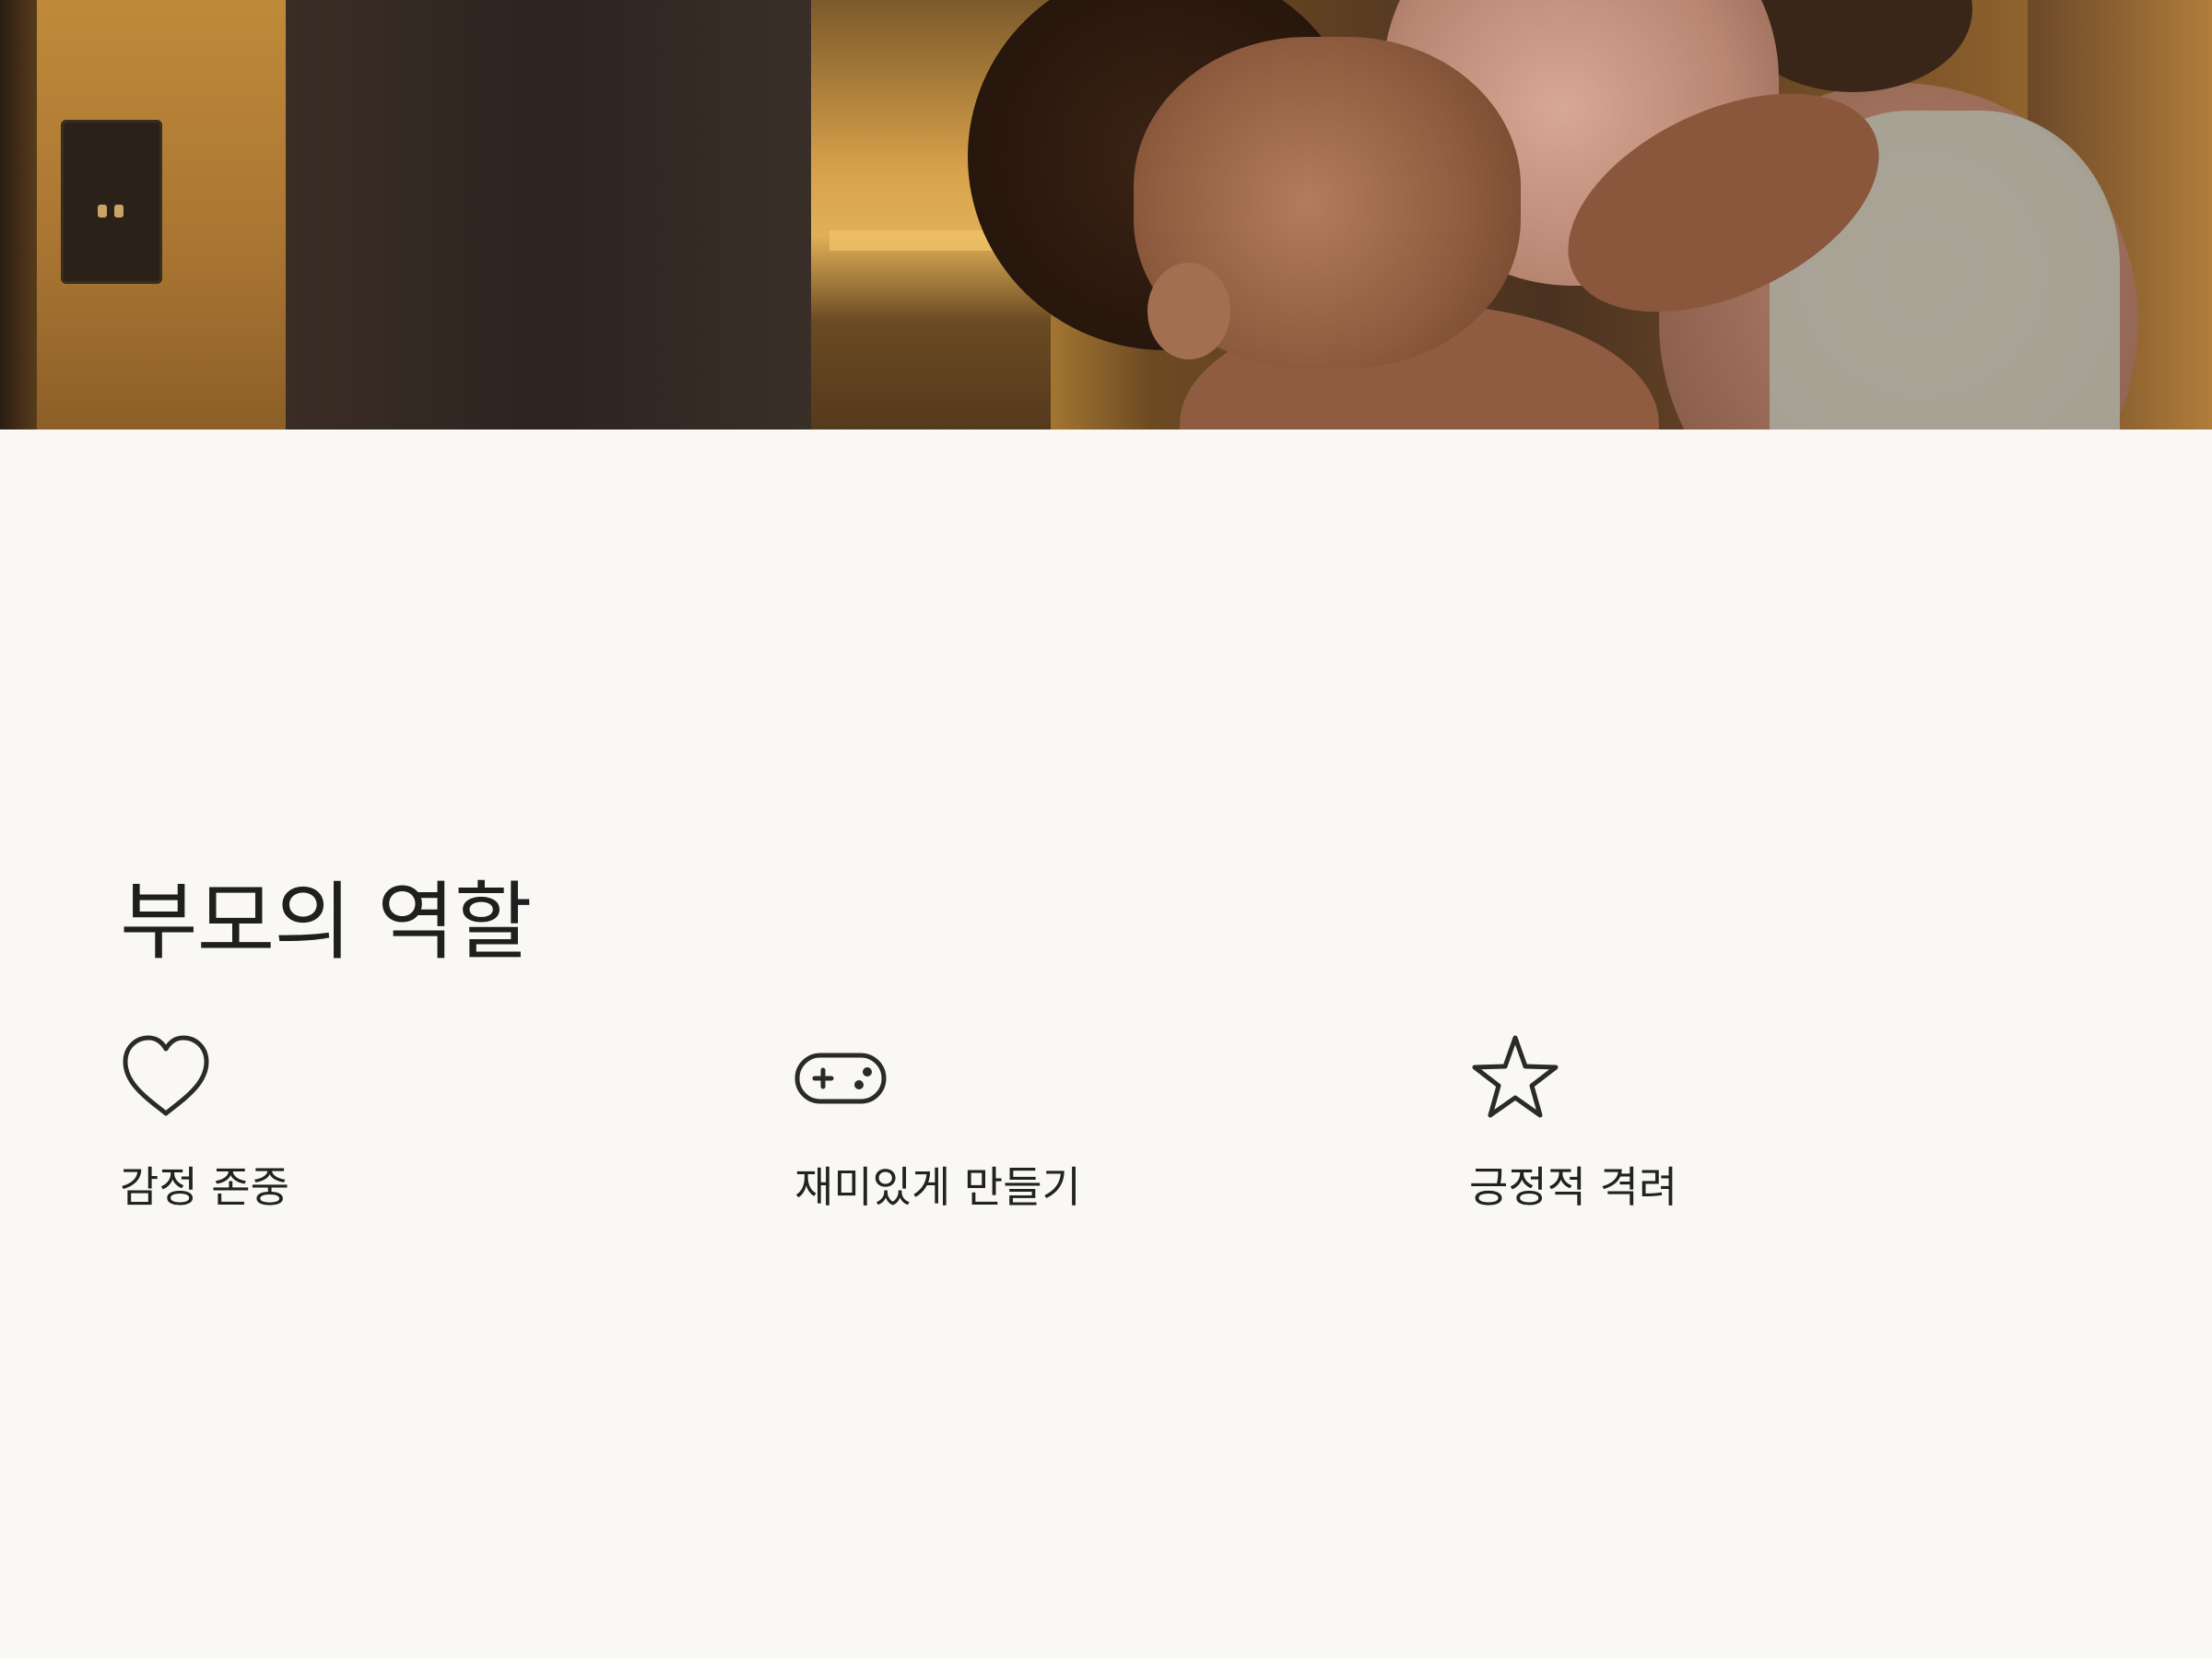 The height and width of the screenshot is (1659, 2212). I want to click on feature-list: 감정 존중 재미있게 만들기 긍정적 격려, so click(1106, 1124).